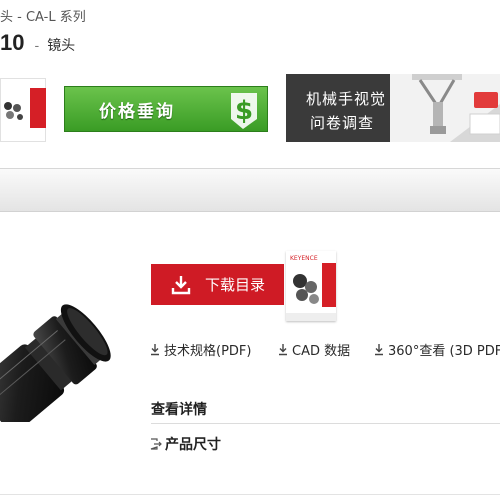 The image size is (500, 500). Describe the element at coordinates (13, 111) in the screenshot. I see `catalog-icon` at that location.